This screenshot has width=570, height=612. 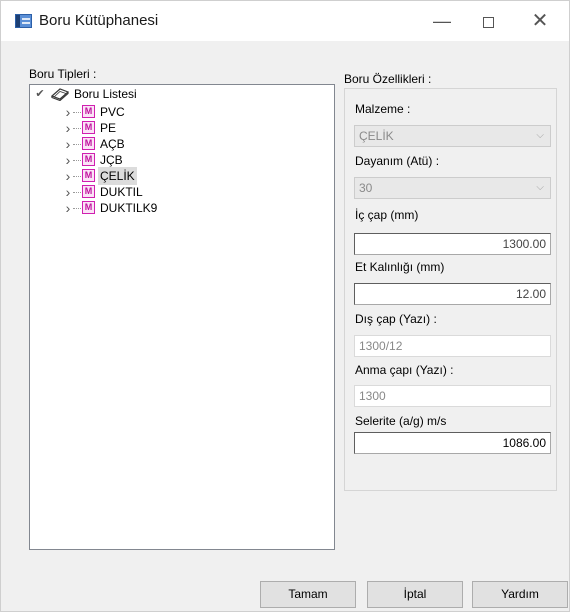 I want to click on dayanim-value: 30, so click(x=366, y=188).